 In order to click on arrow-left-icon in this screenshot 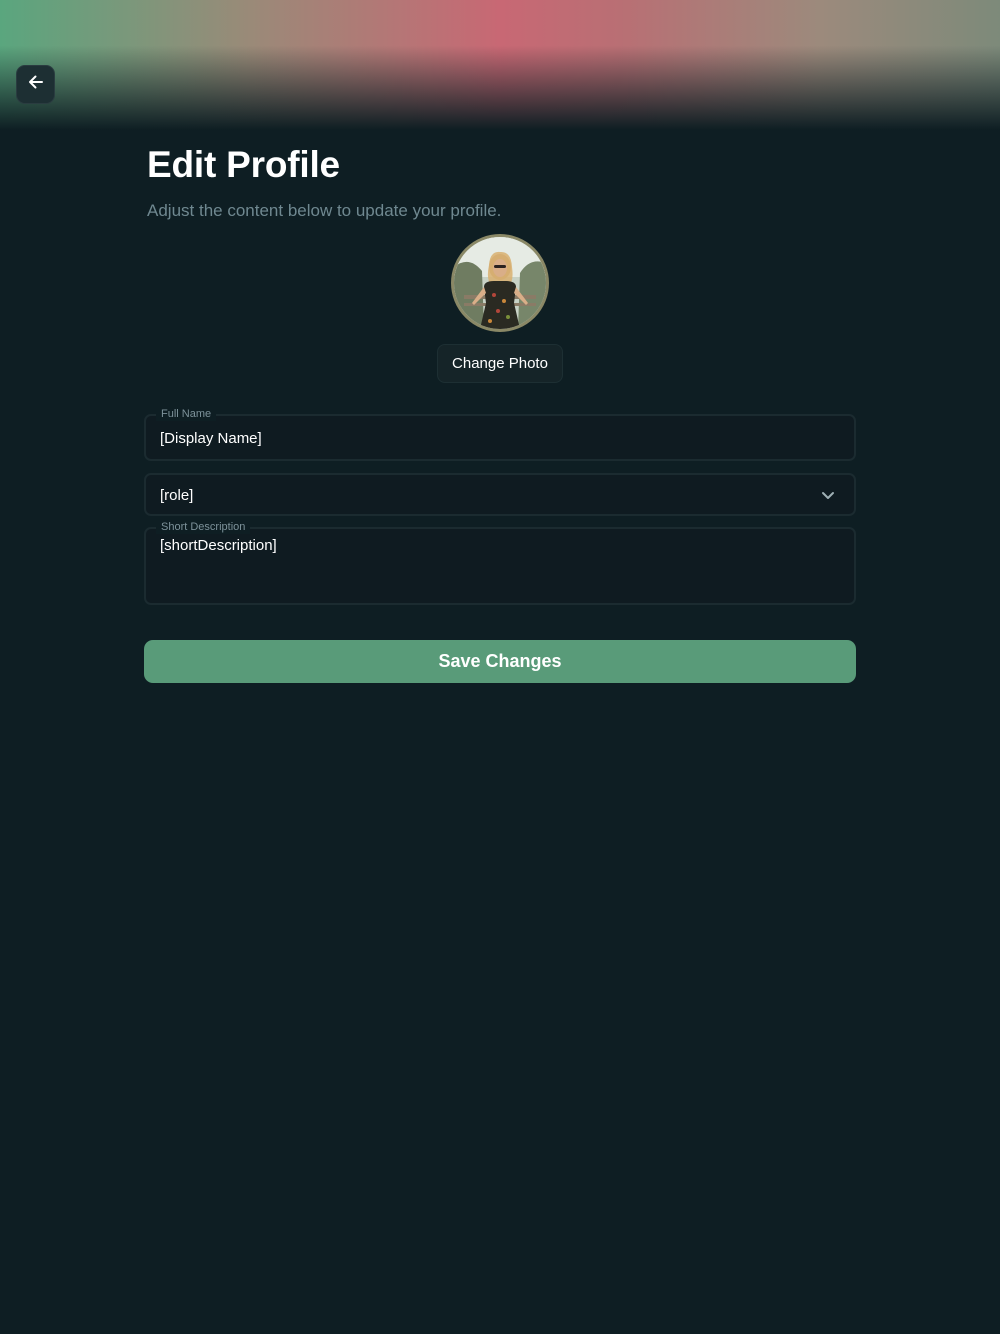, I will do `click(36, 84)`.